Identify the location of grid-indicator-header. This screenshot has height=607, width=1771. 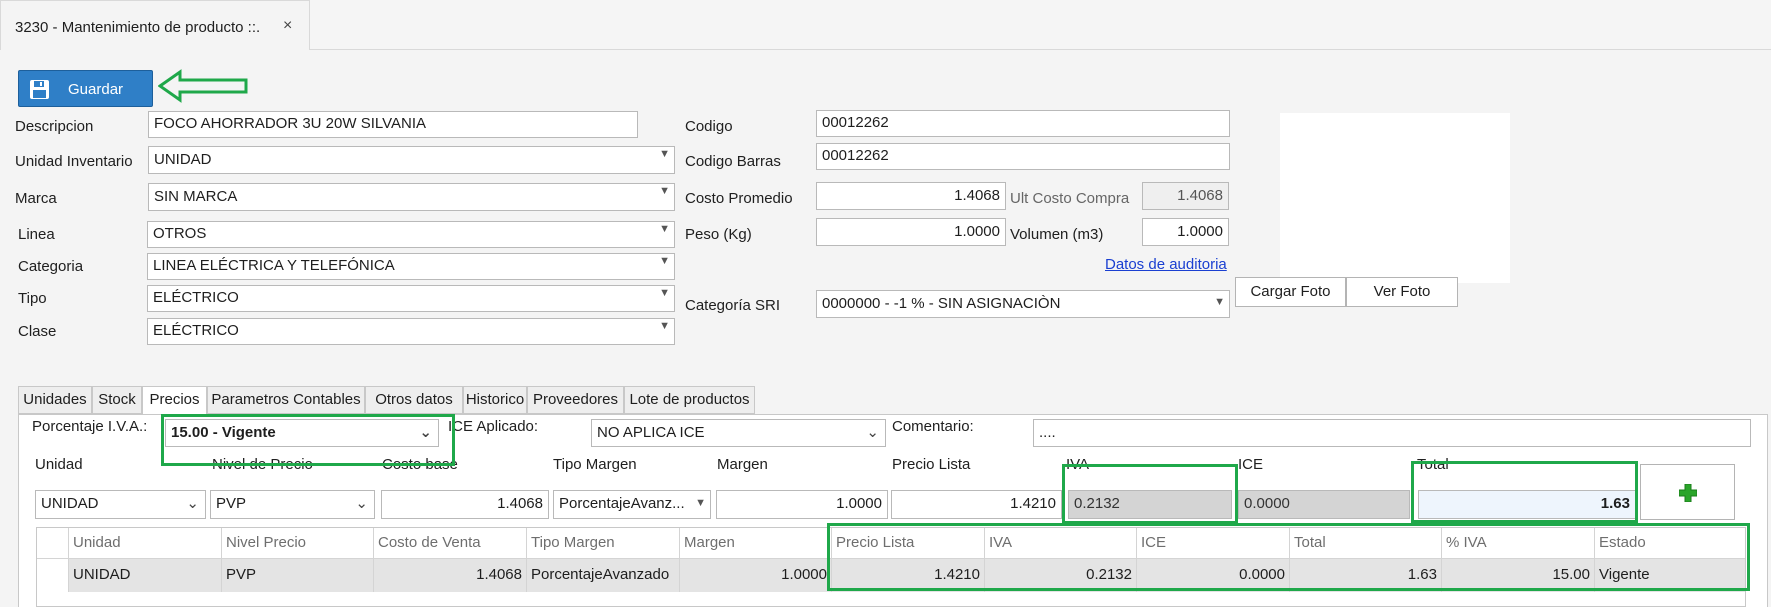
(53, 543).